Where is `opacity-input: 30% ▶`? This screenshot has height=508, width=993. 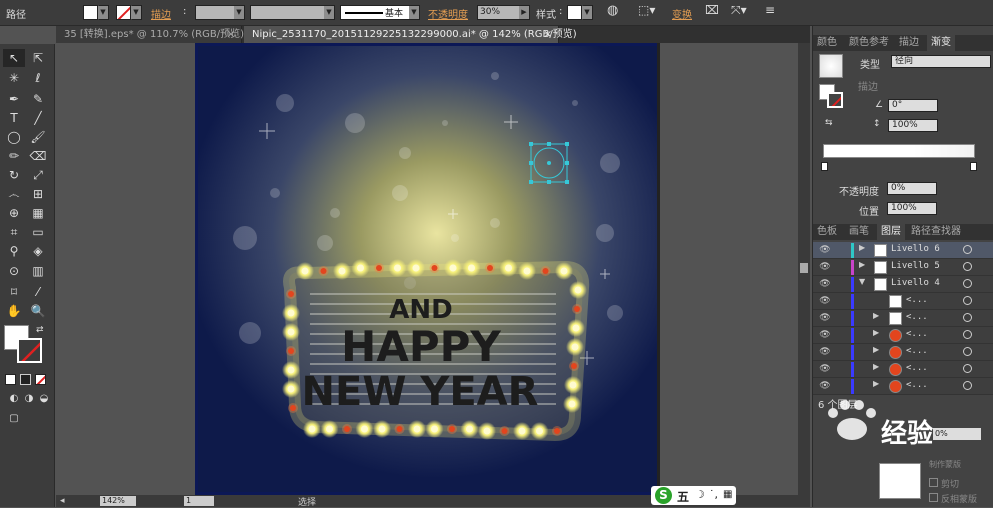
opacity-input: 30% ▶ is located at coordinates (503, 12).